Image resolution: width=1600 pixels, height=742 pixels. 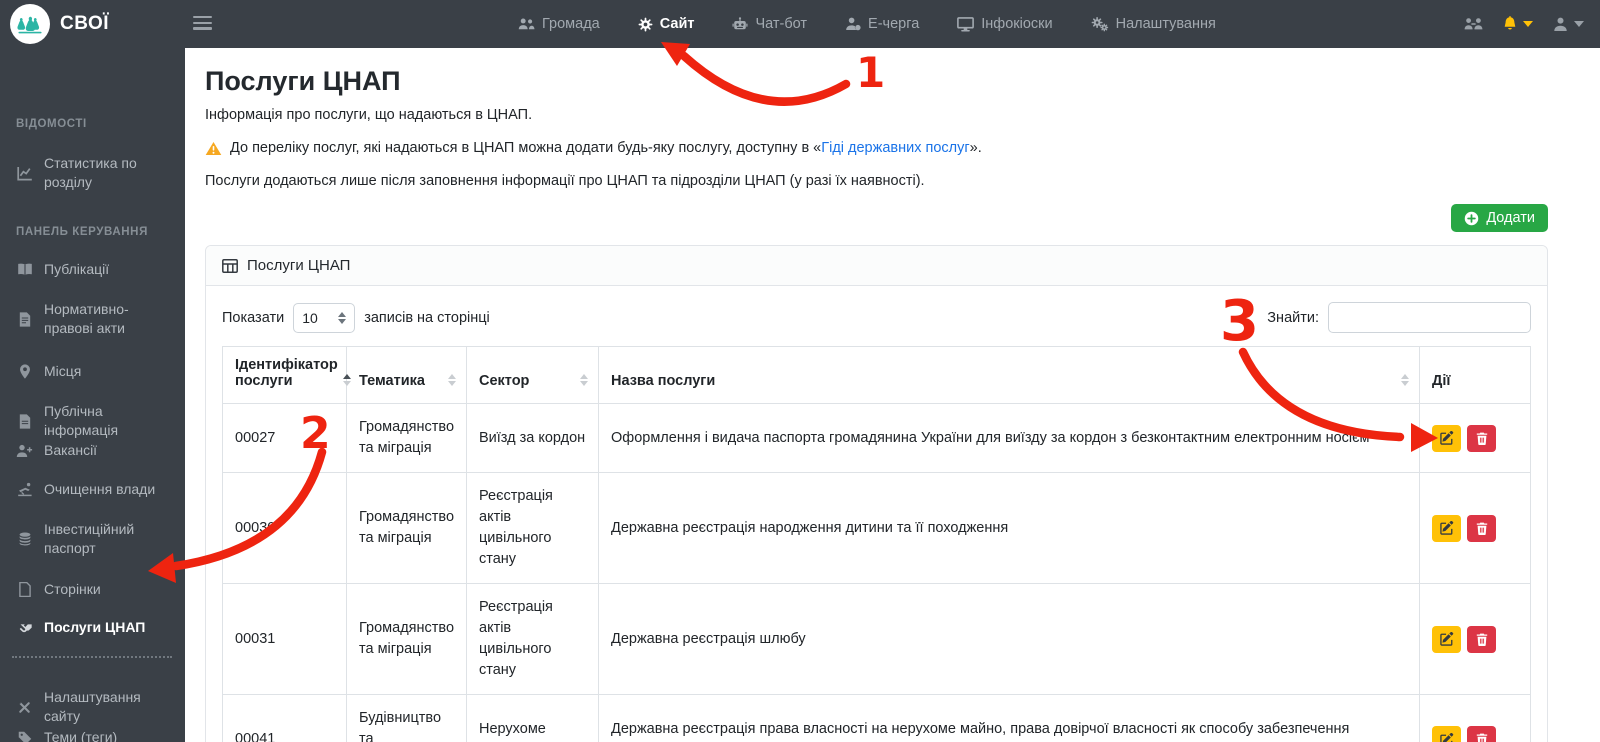 I want to click on nav-item-sait: Сайт, so click(x=666, y=24).